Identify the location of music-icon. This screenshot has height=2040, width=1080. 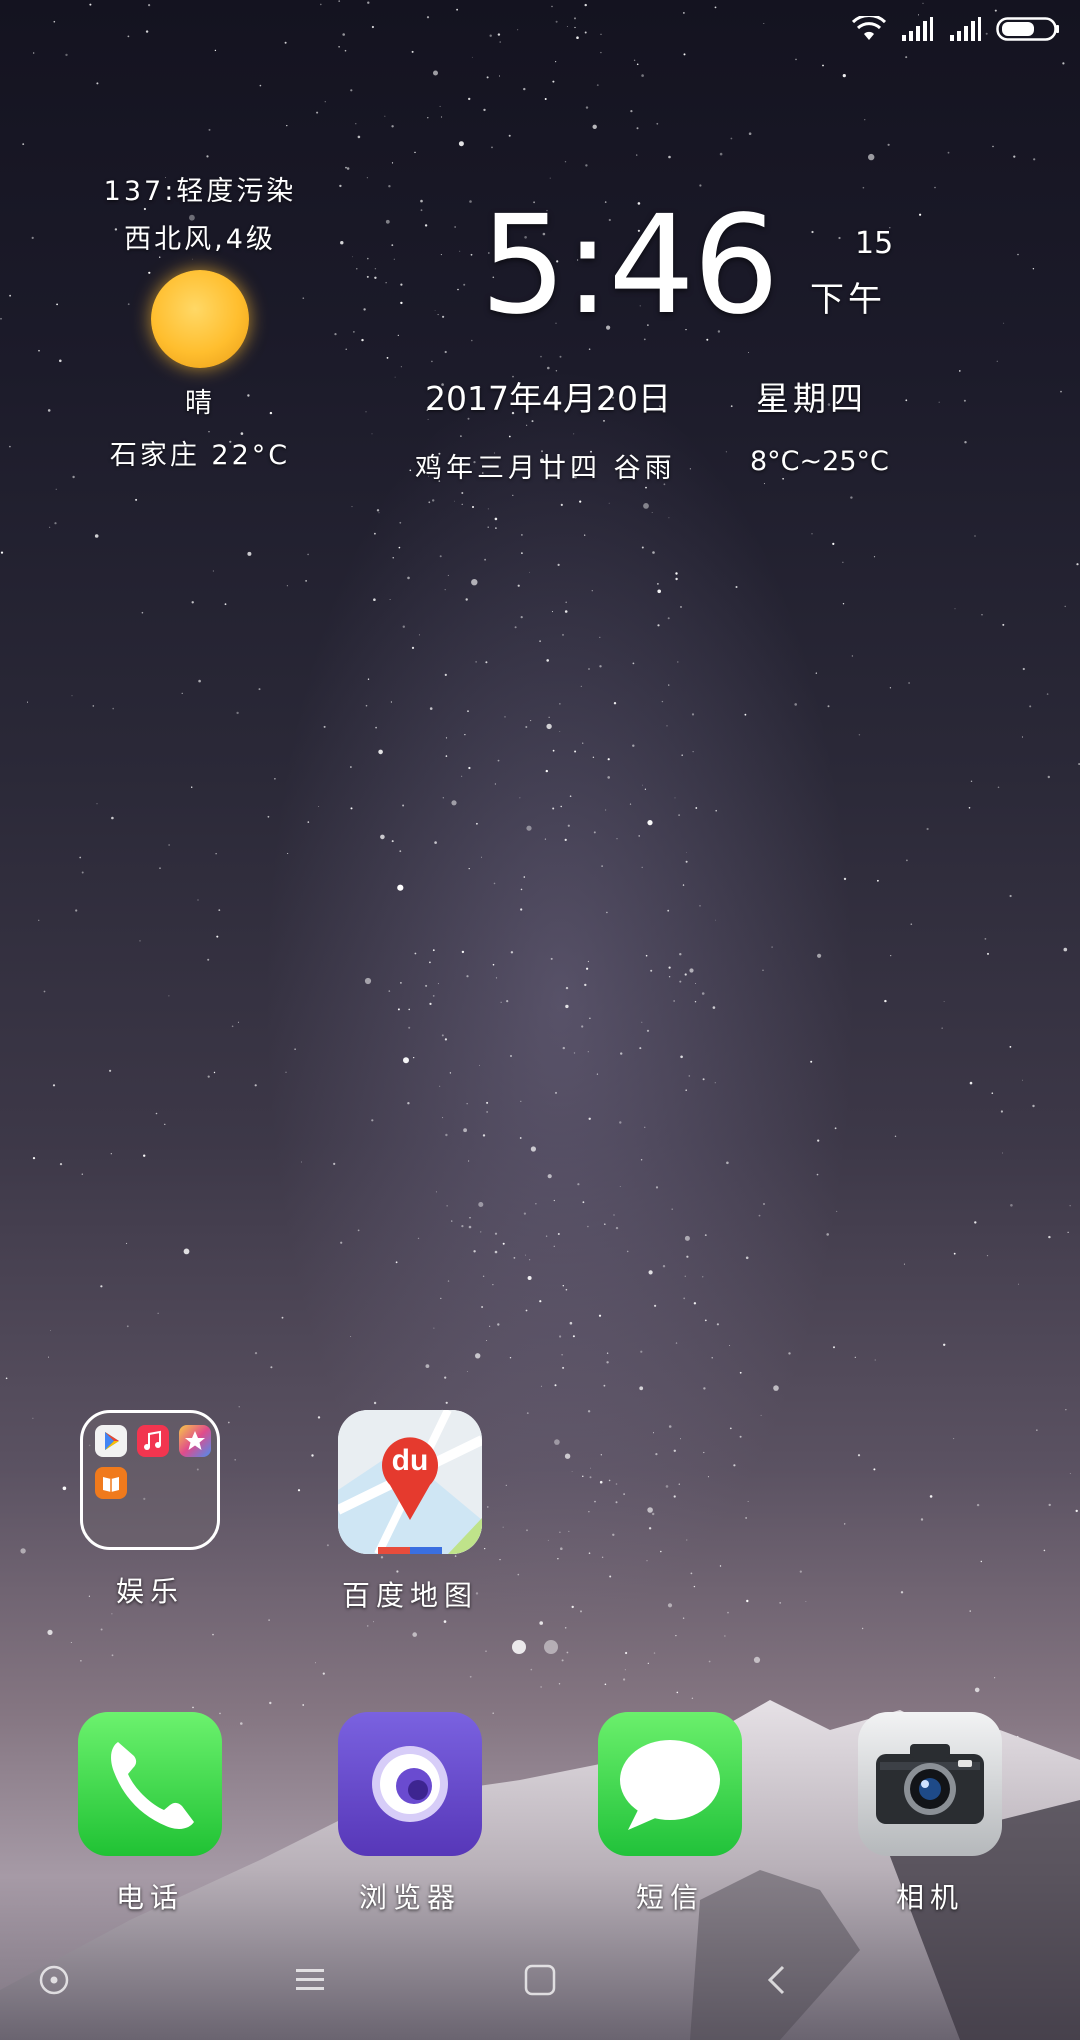
(153, 1441).